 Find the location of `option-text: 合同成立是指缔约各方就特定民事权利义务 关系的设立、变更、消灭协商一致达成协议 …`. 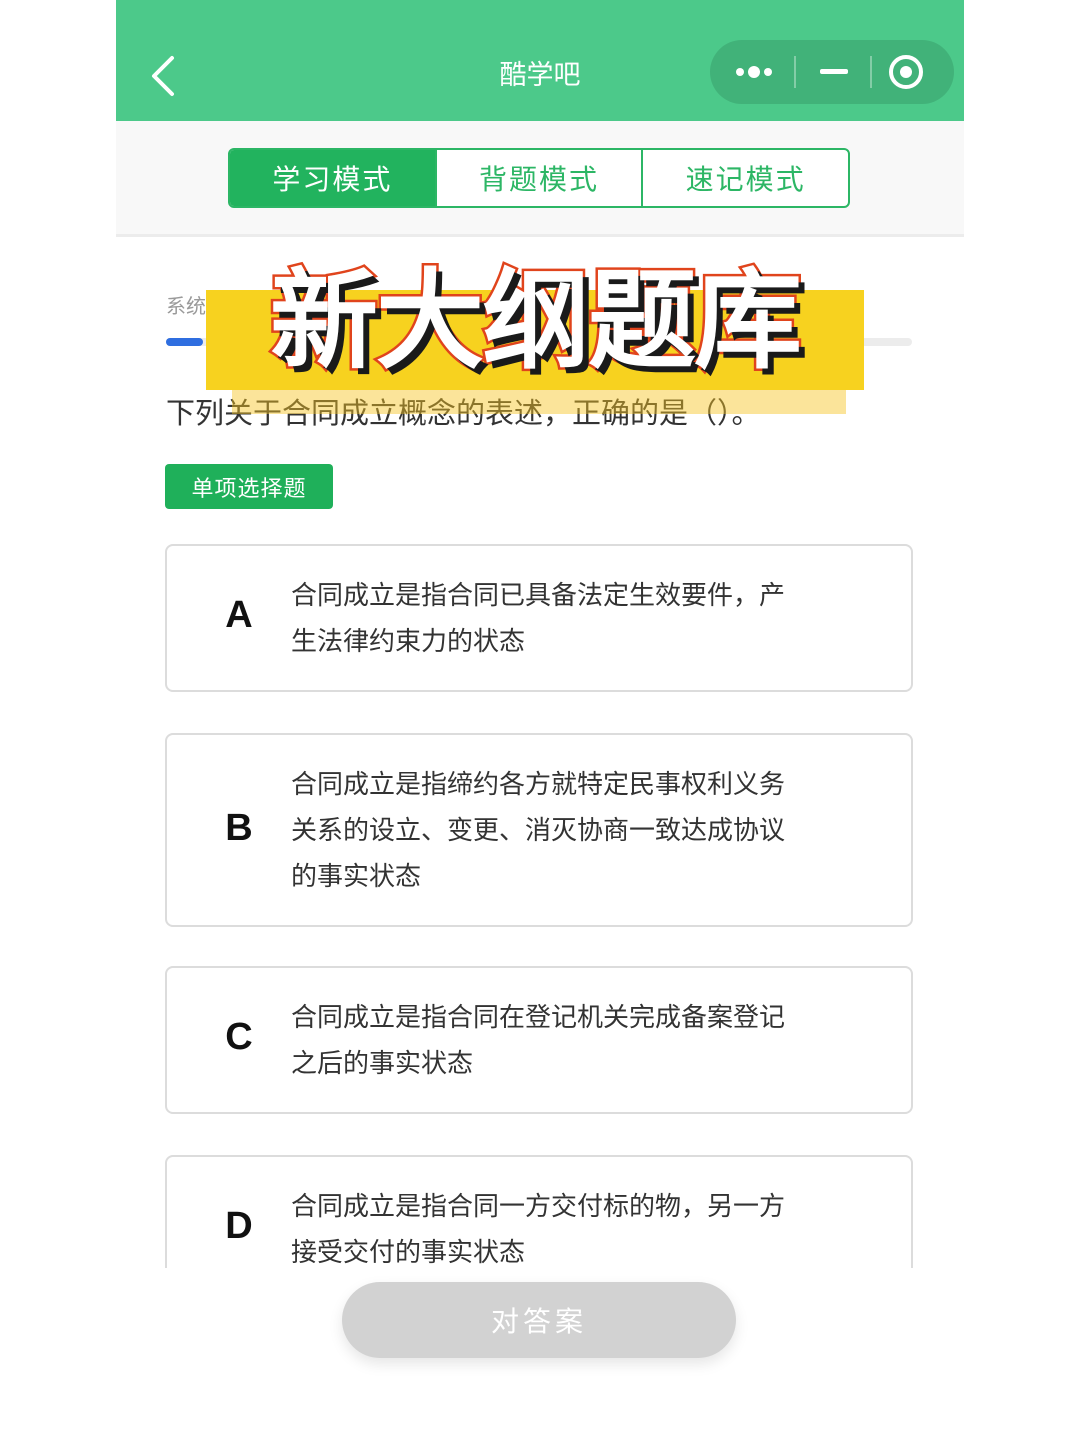

option-text: 合同成立是指缔约各方就特定民事权利义务 关系的设立、变更、消灭协商一致达成协议 … is located at coordinates (538, 831).